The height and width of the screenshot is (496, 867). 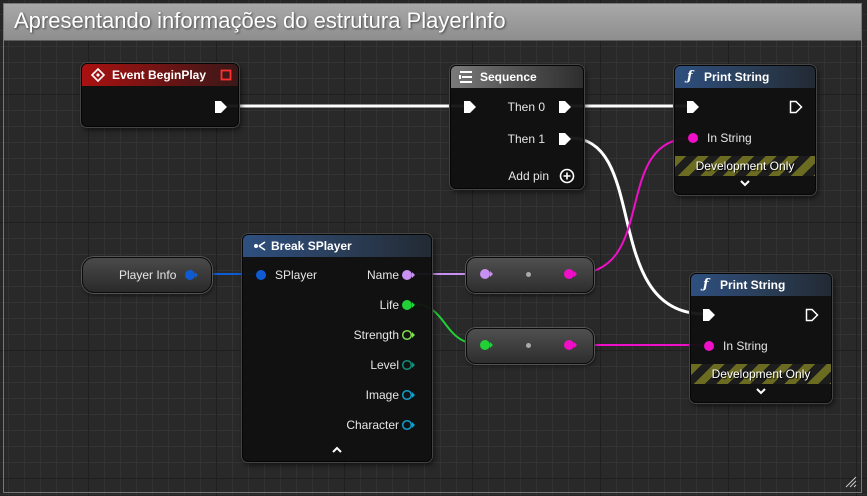 What do you see at coordinates (98, 75) in the screenshot?
I see `diamond-event-icon` at bounding box center [98, 75].